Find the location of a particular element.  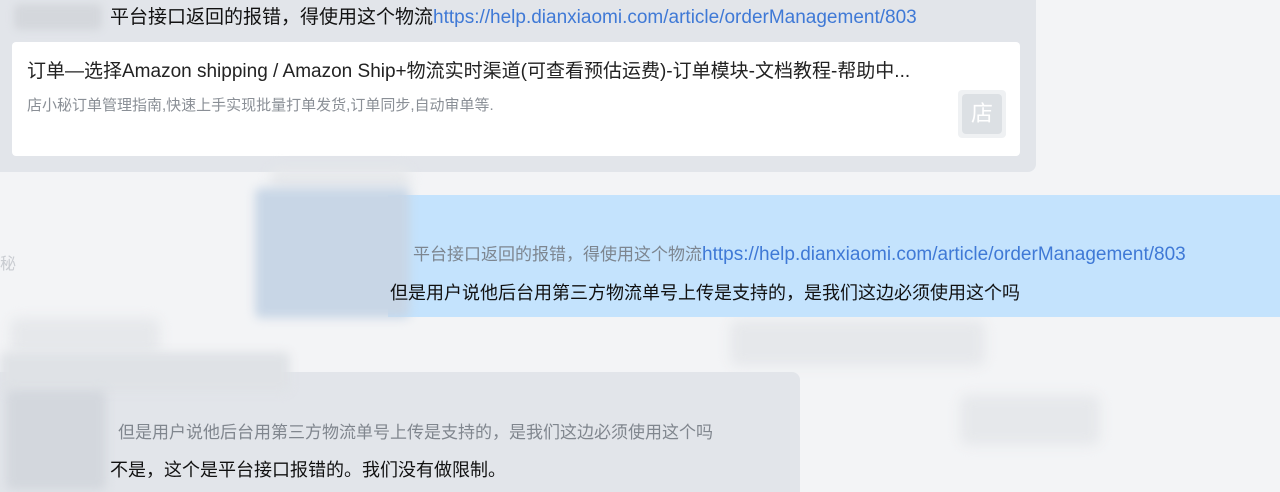

site-logo-icon: 店 is located at coordinates (982, 114).